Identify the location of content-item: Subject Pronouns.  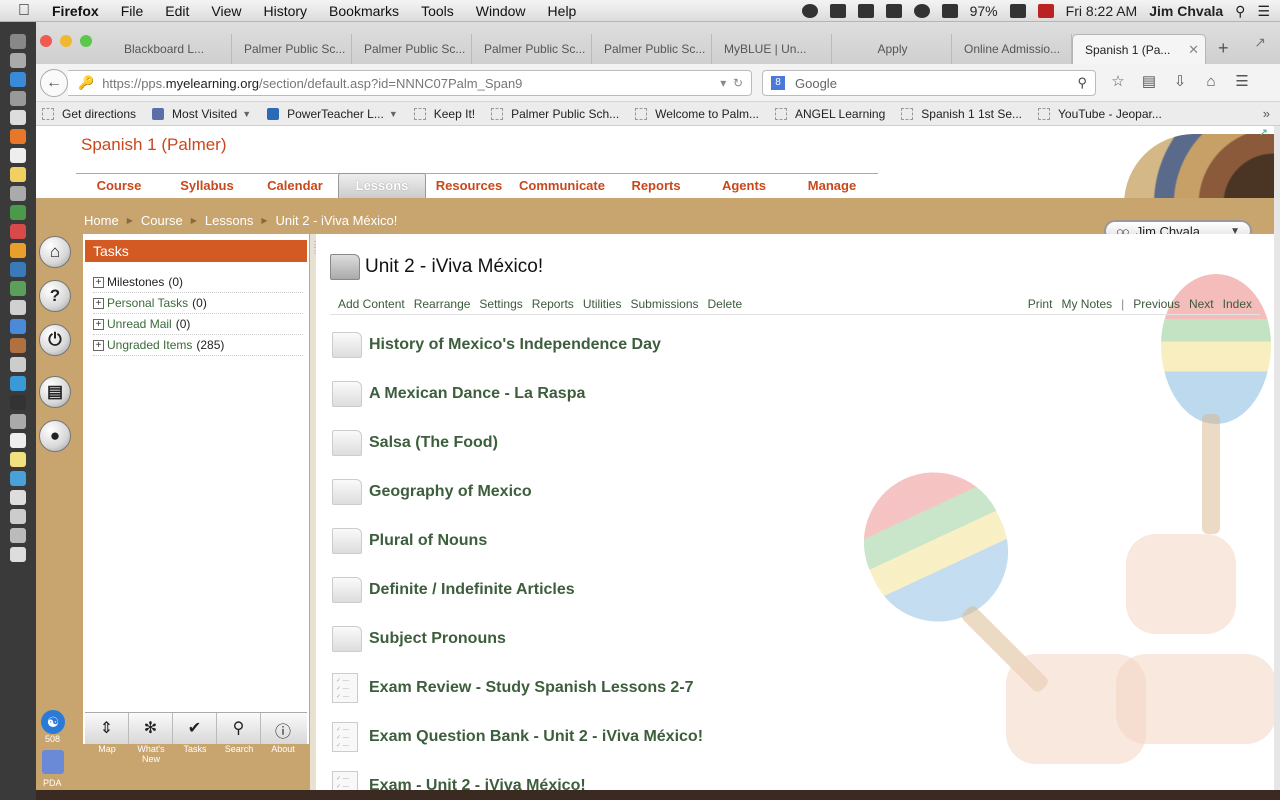
(682, 638).